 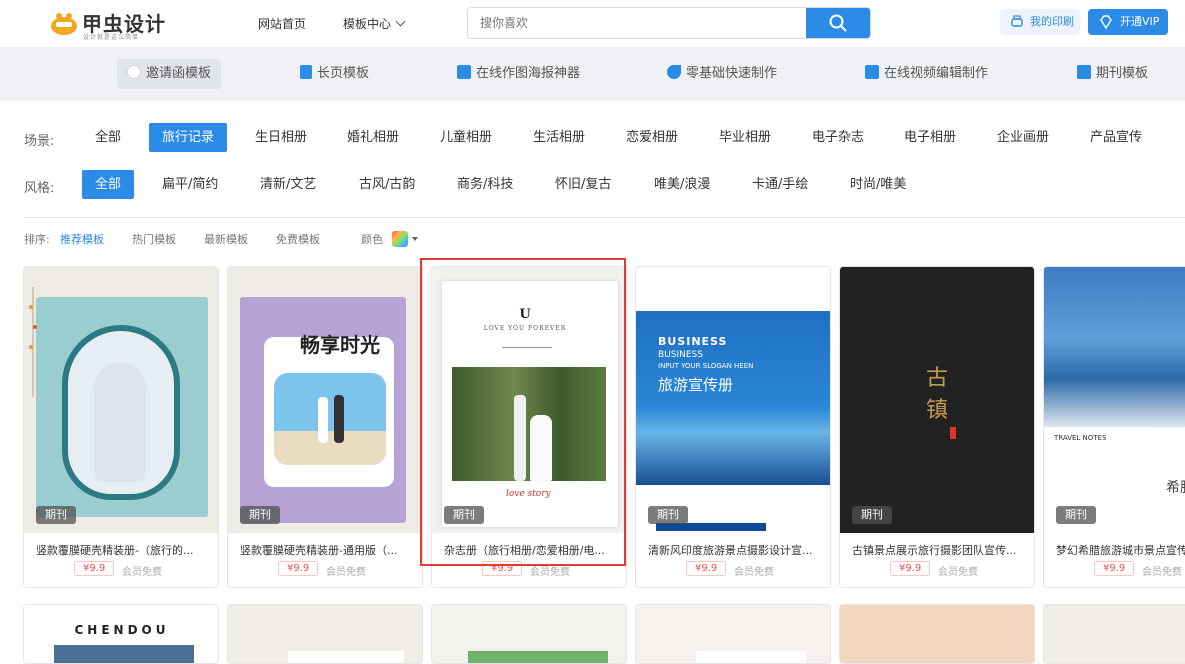 I want to click on search-bar, so click(x=669, y=23).